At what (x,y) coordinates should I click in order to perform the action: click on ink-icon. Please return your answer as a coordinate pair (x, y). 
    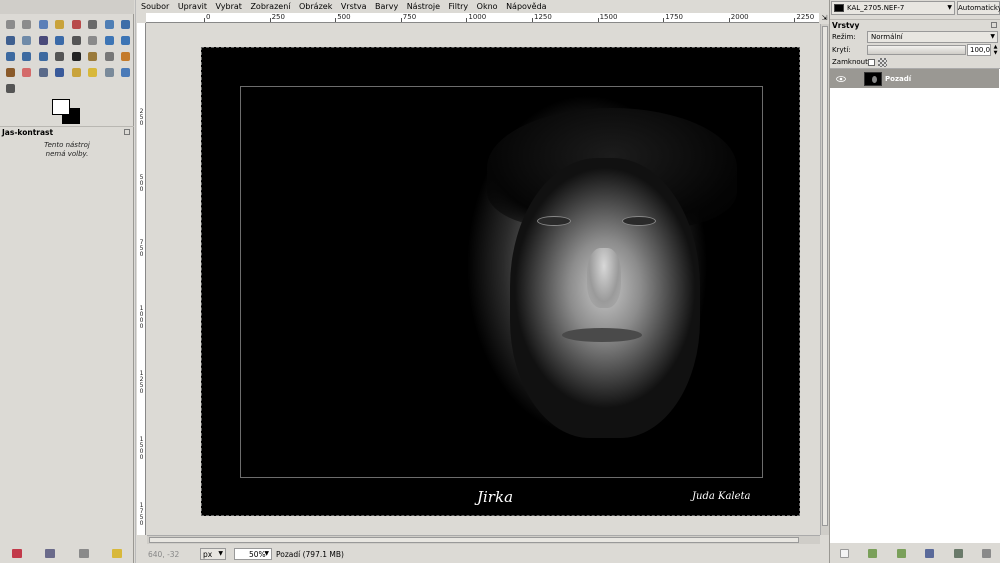
    Looking at the image, I should click on (60, 72).